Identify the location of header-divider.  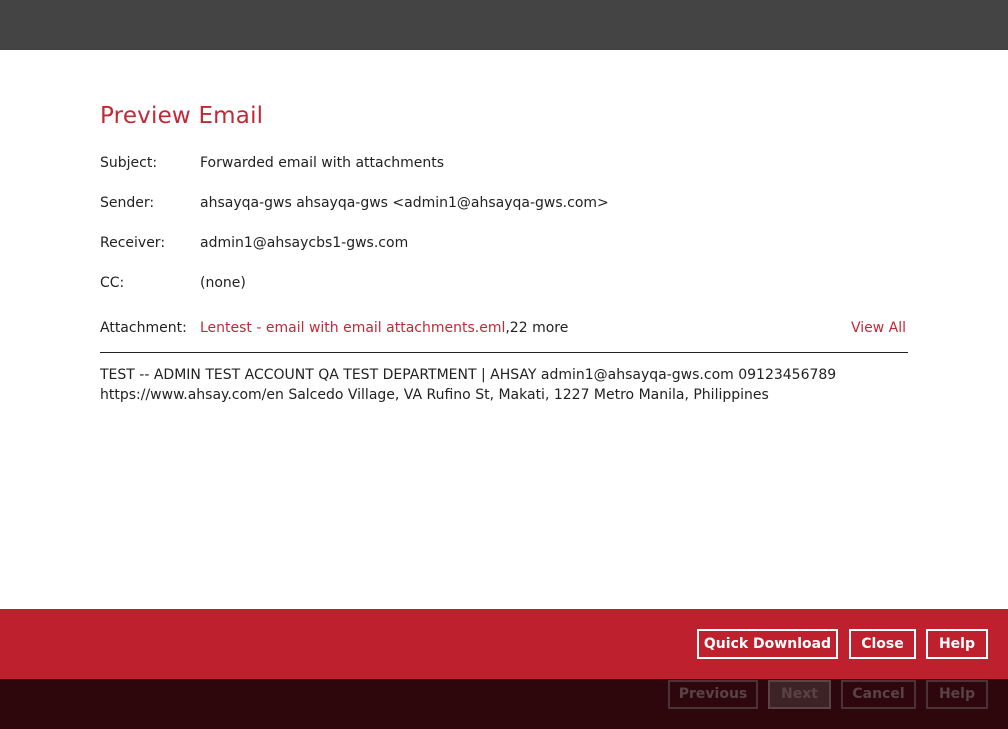
(504, 352).